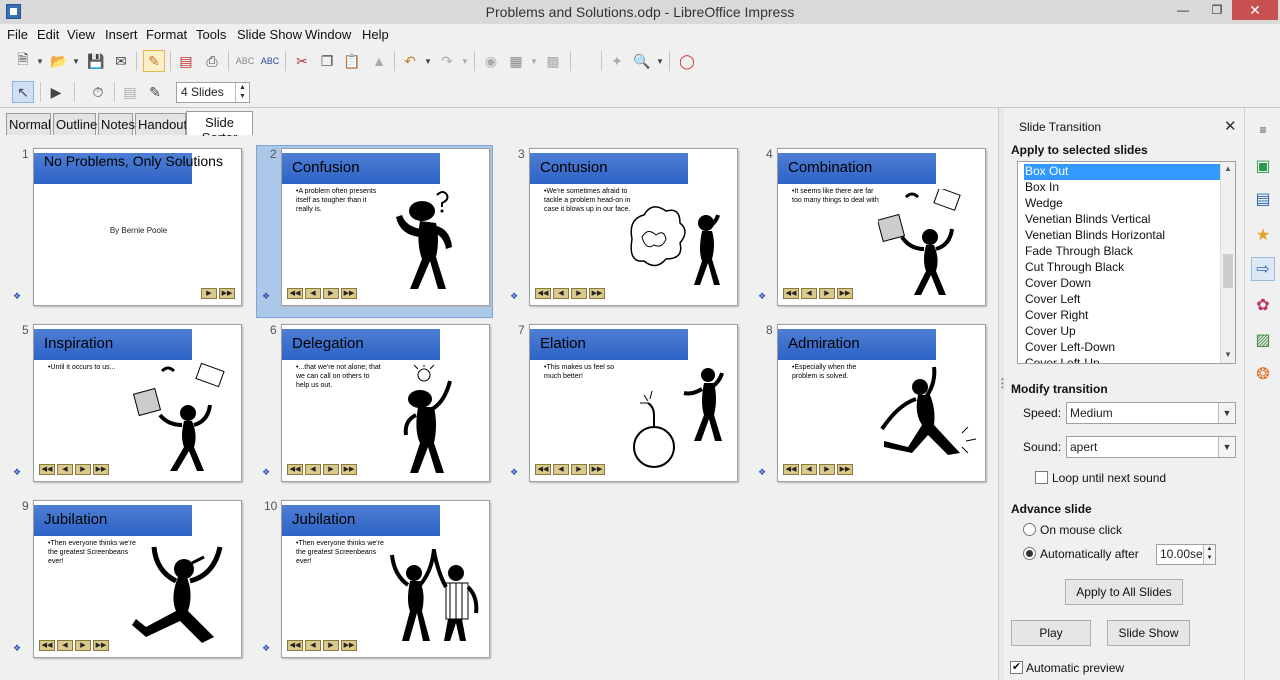 The height and width of the screenshot is (680, 1280). I want to click on transition-item: Venetian Blinds Horizontal, so click(1123, 236).